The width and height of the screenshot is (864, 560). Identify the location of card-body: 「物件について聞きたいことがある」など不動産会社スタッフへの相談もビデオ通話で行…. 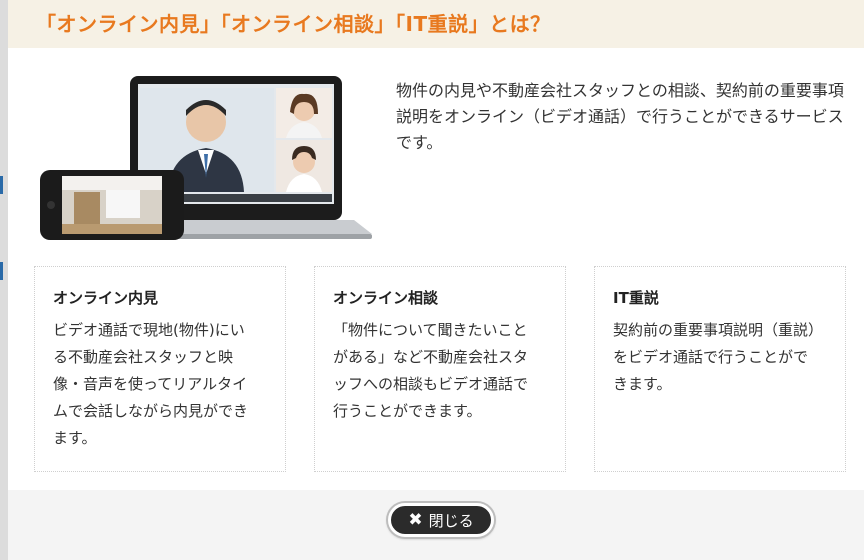
(431, 370).